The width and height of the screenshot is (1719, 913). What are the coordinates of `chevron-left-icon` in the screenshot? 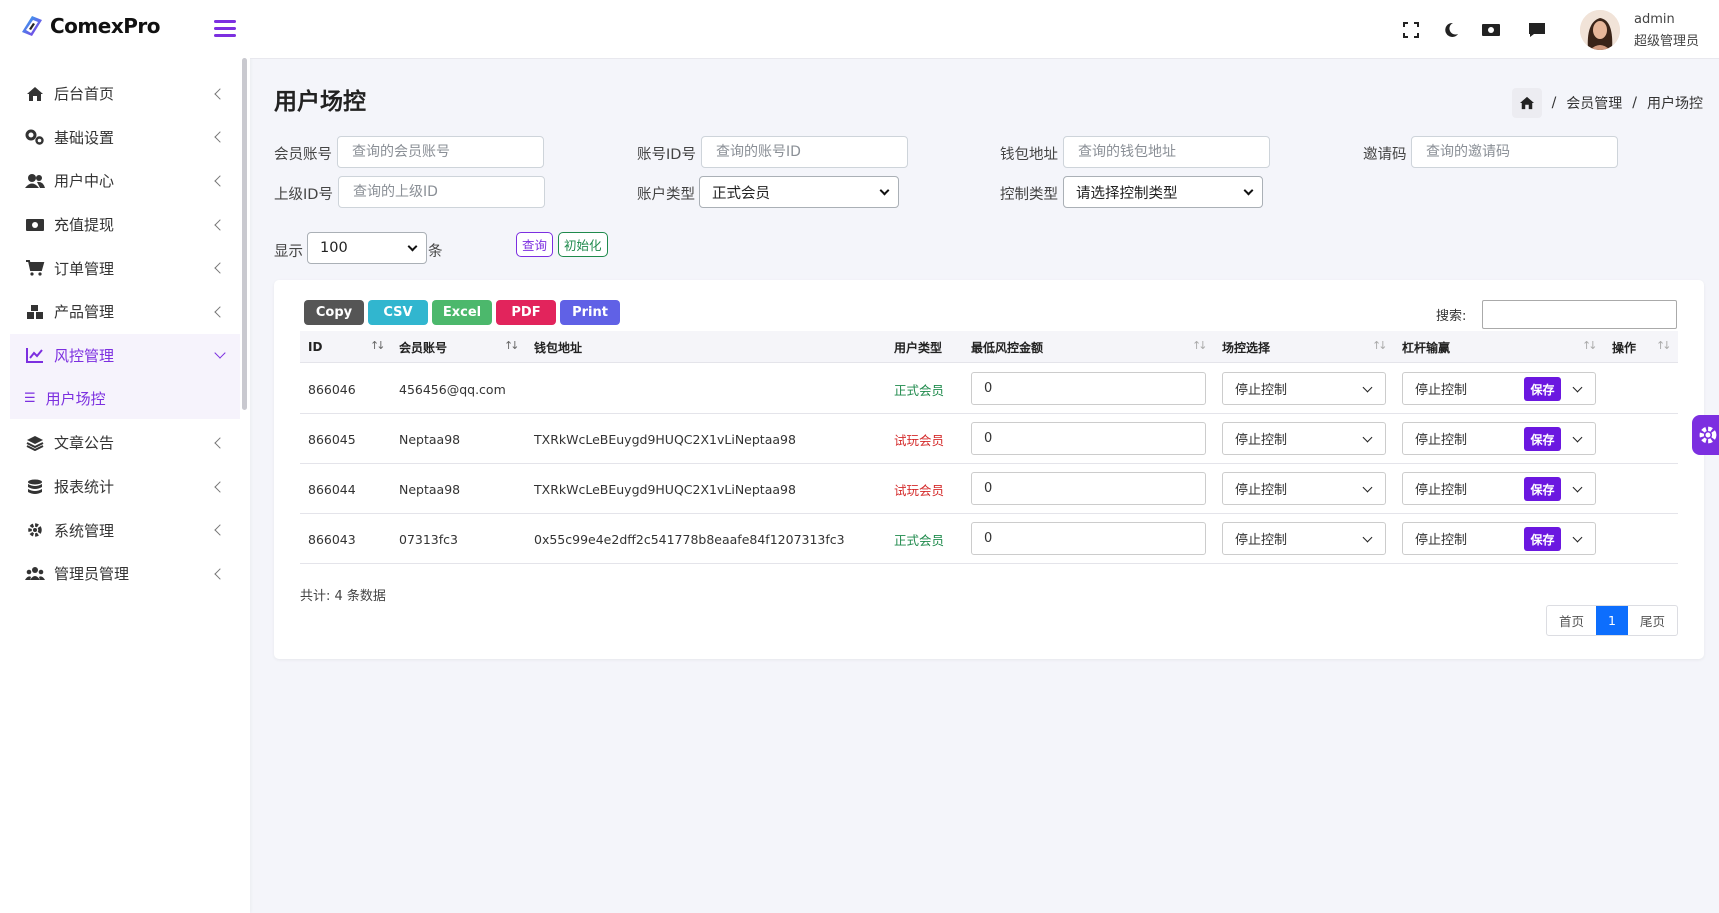 It's located at (220, 443).